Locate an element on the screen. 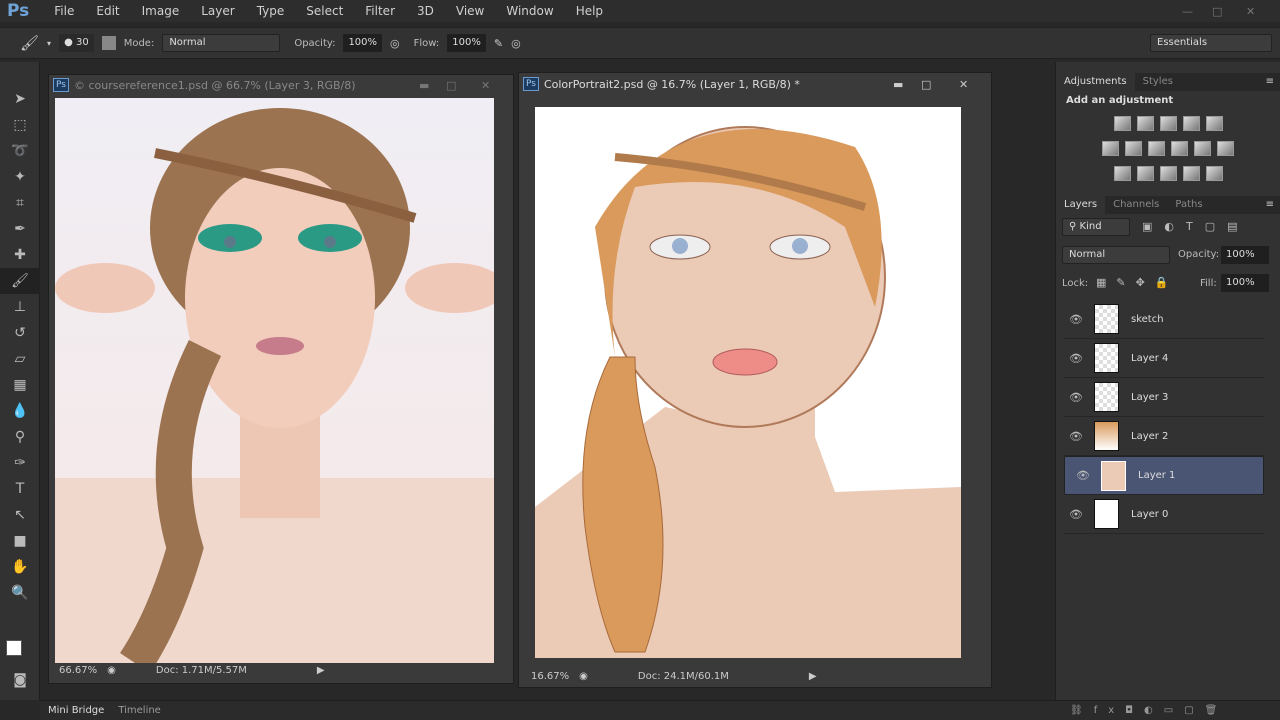  shape-tool-icon: ■ is located at coordinates (20, 541).